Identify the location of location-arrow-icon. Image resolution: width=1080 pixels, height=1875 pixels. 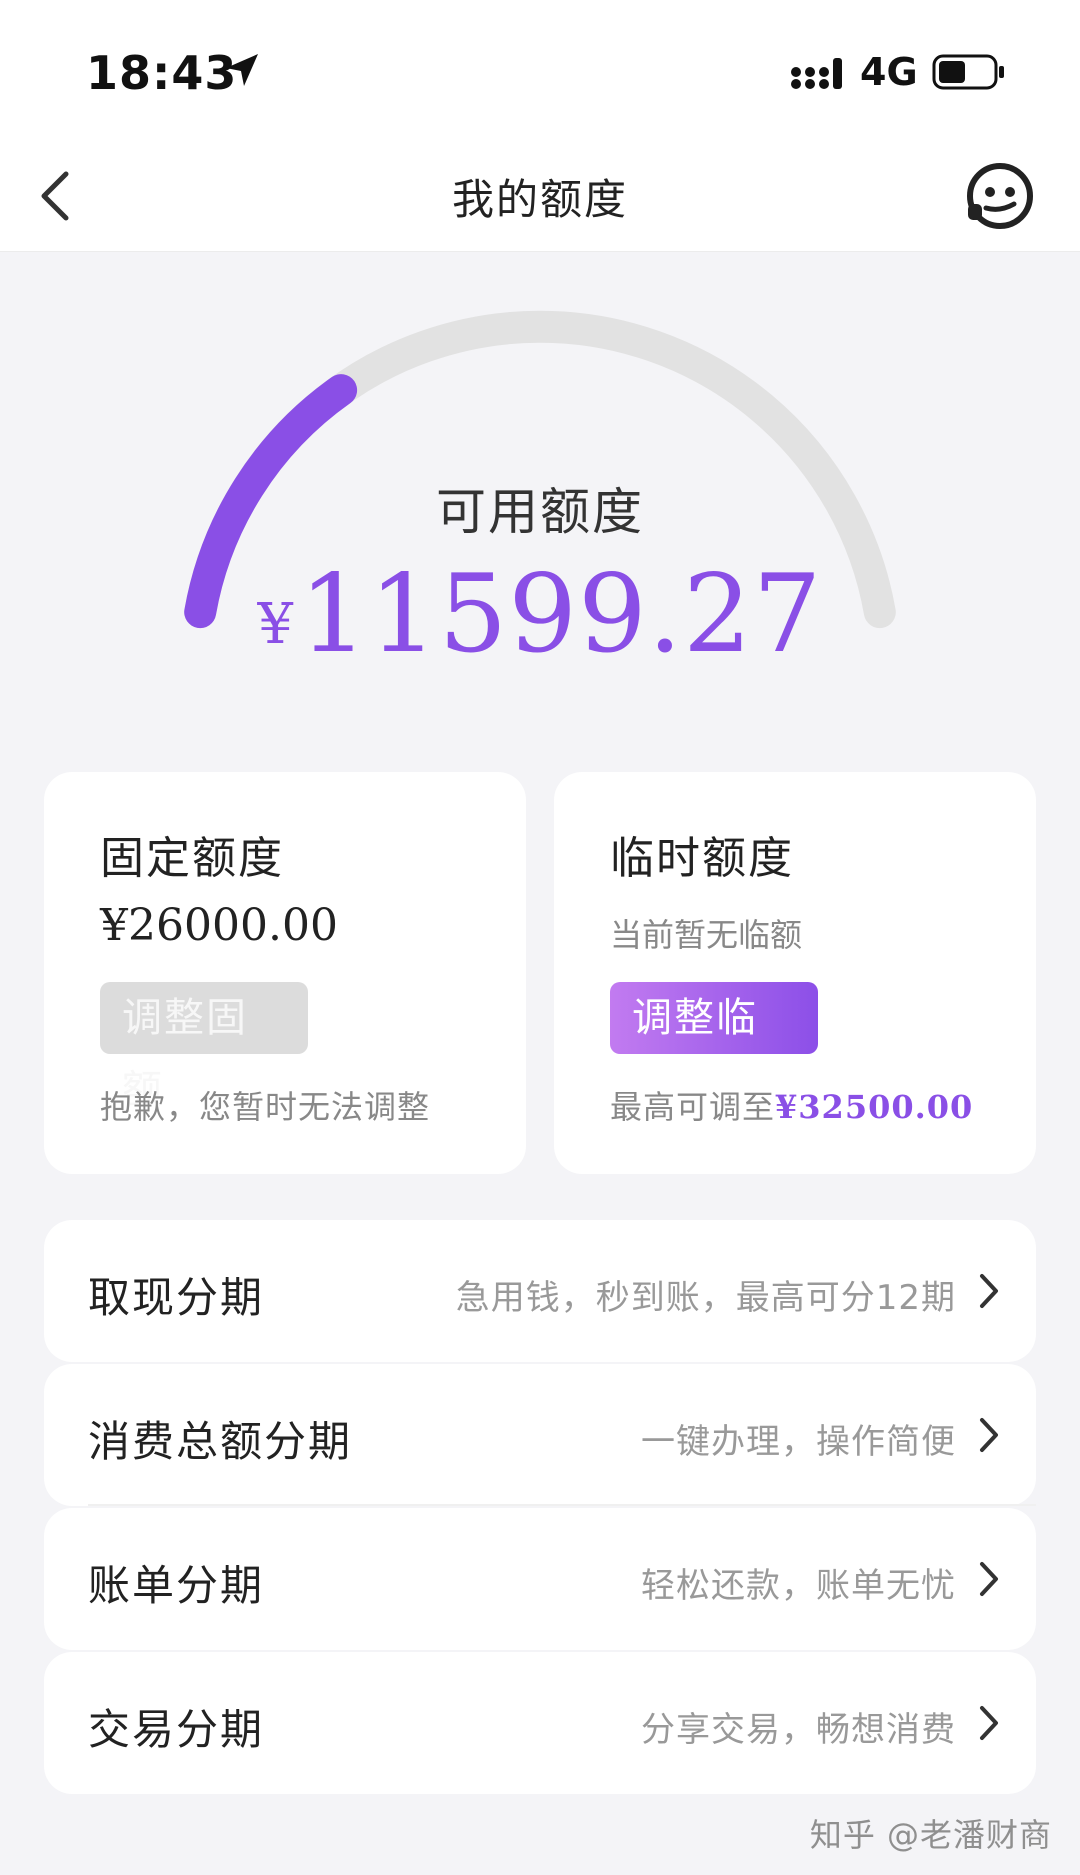
(242, 70).